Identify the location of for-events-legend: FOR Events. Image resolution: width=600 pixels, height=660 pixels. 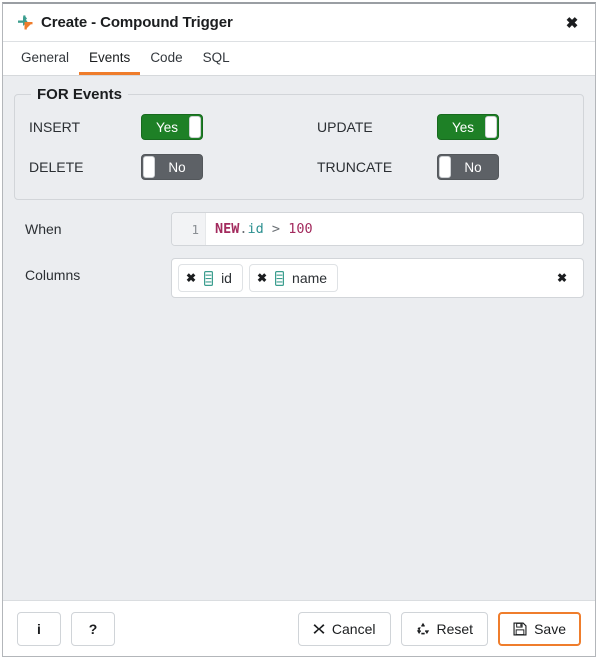
(80, 94).